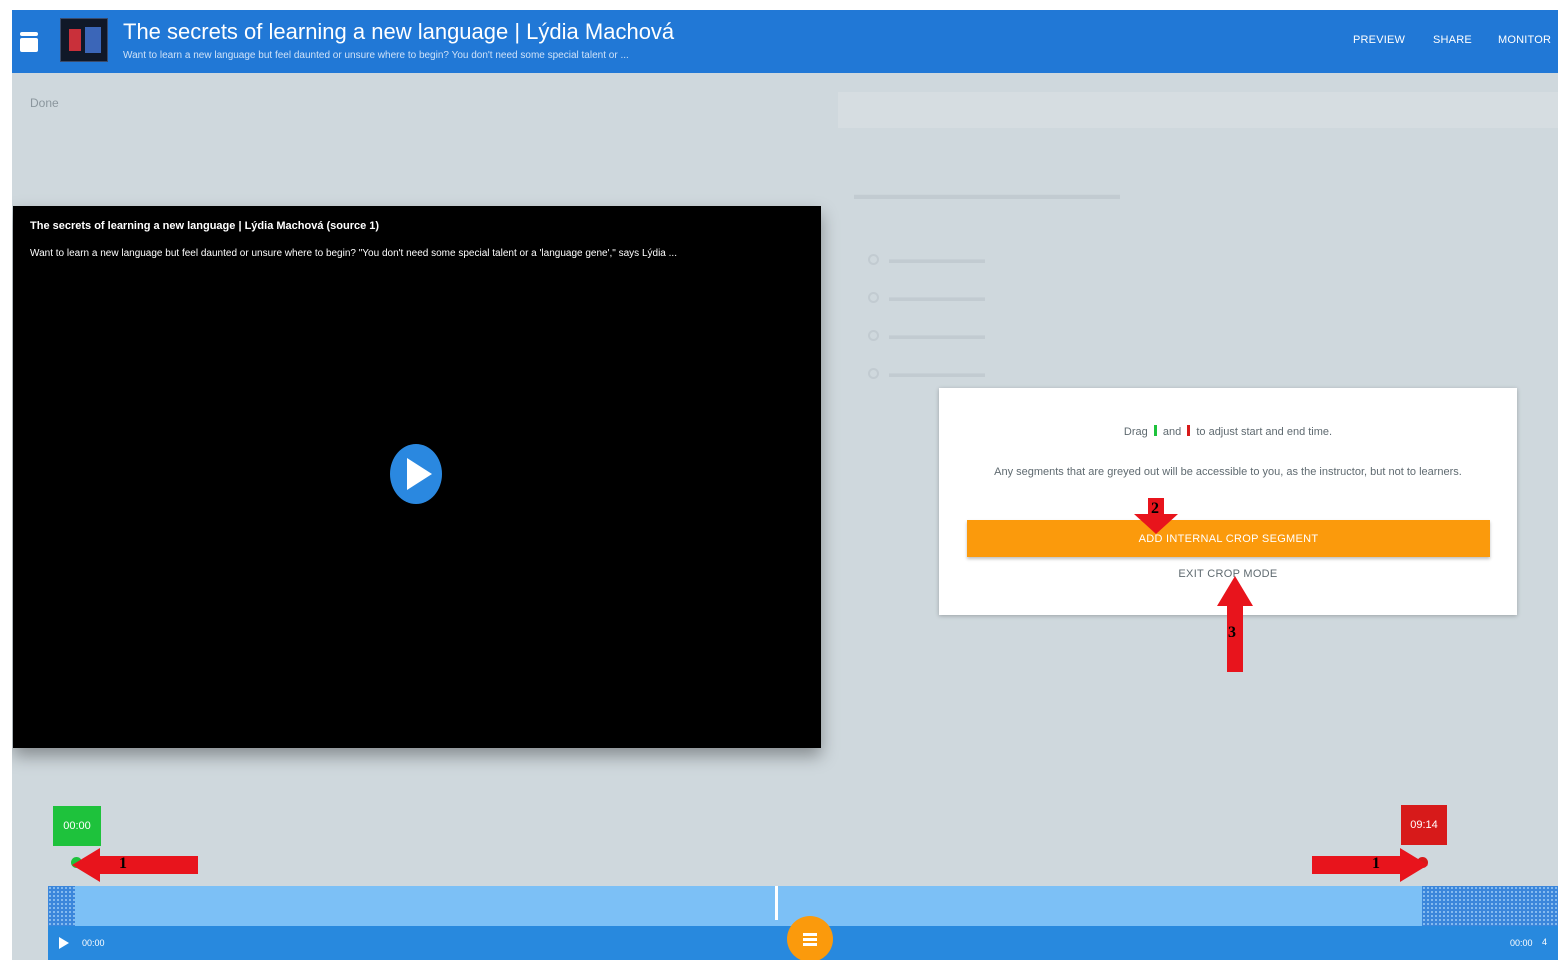  I want to click on volume-control: 4, so click(1544, 942).